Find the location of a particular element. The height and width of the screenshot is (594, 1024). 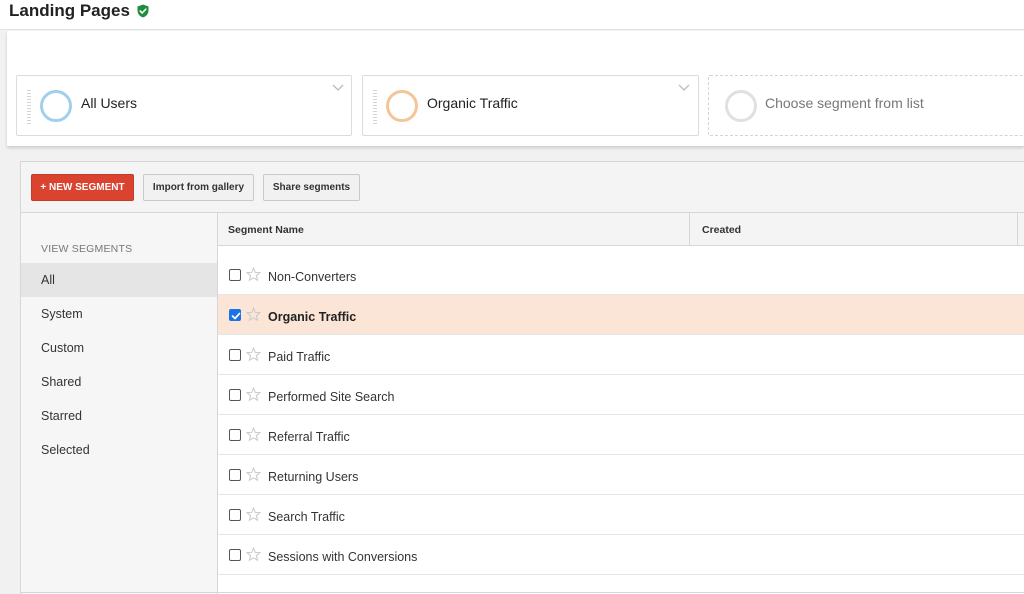

segment-name-label: Organic Traffic is located at coordinates (312, 317).